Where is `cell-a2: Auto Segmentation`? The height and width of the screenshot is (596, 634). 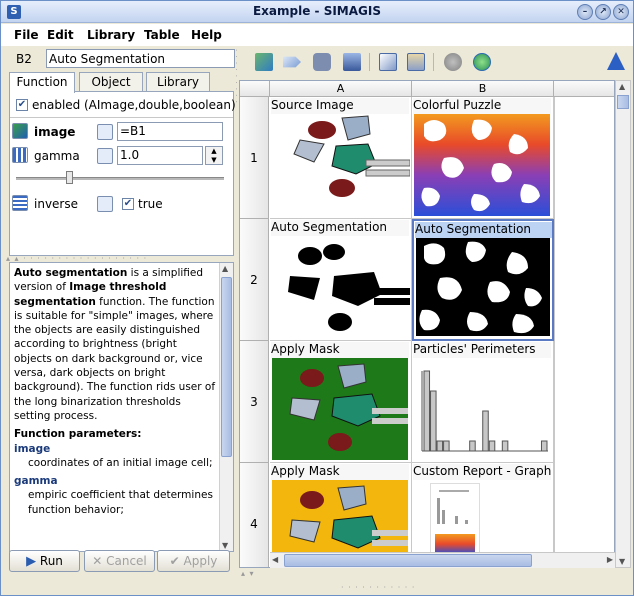
cell-a2: Auto Segmentation is located at coordinates (341, 280).